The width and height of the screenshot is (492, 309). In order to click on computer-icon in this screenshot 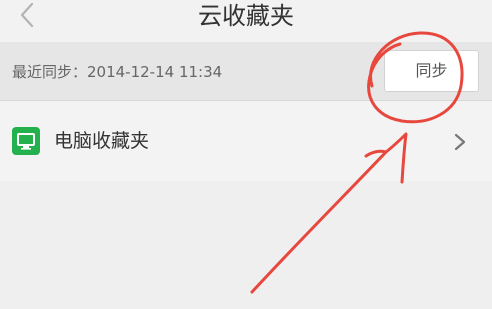, I will do `click(26, 141)`.